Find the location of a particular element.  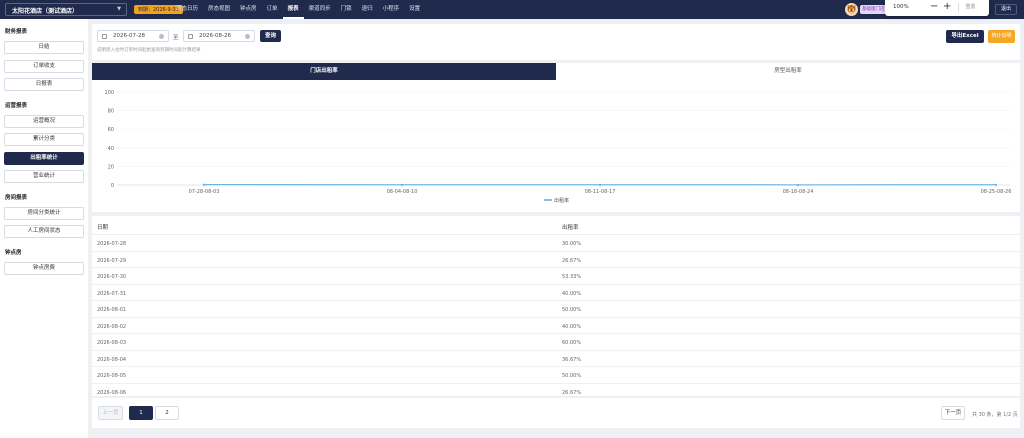

table-header: 日期 出租率 is located at coordinates (556, 225).